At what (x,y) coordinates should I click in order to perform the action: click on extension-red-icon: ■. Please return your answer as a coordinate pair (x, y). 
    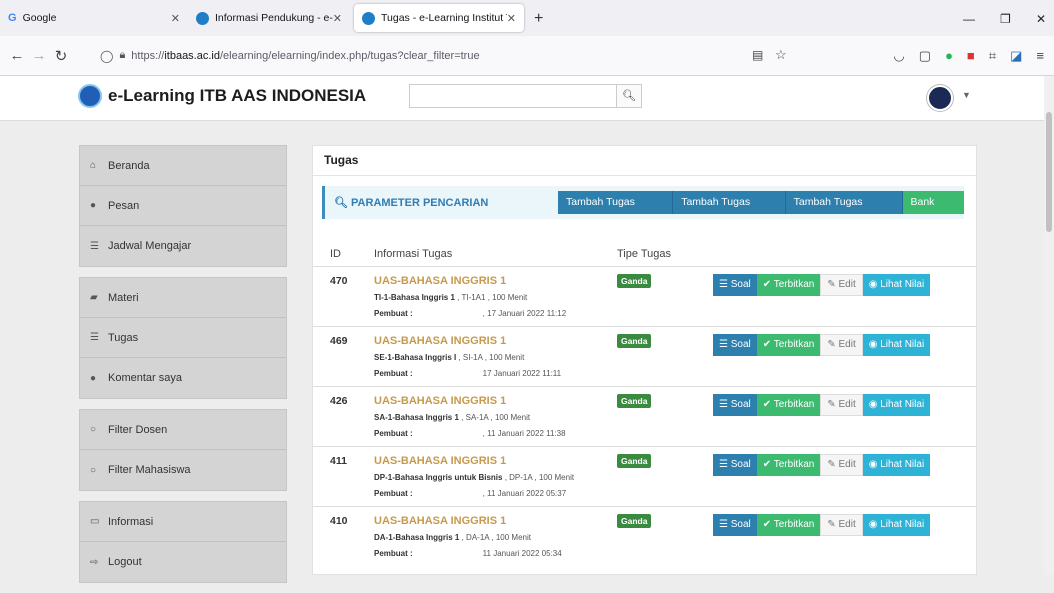
    Looking at the image, I should click on (971, 56).